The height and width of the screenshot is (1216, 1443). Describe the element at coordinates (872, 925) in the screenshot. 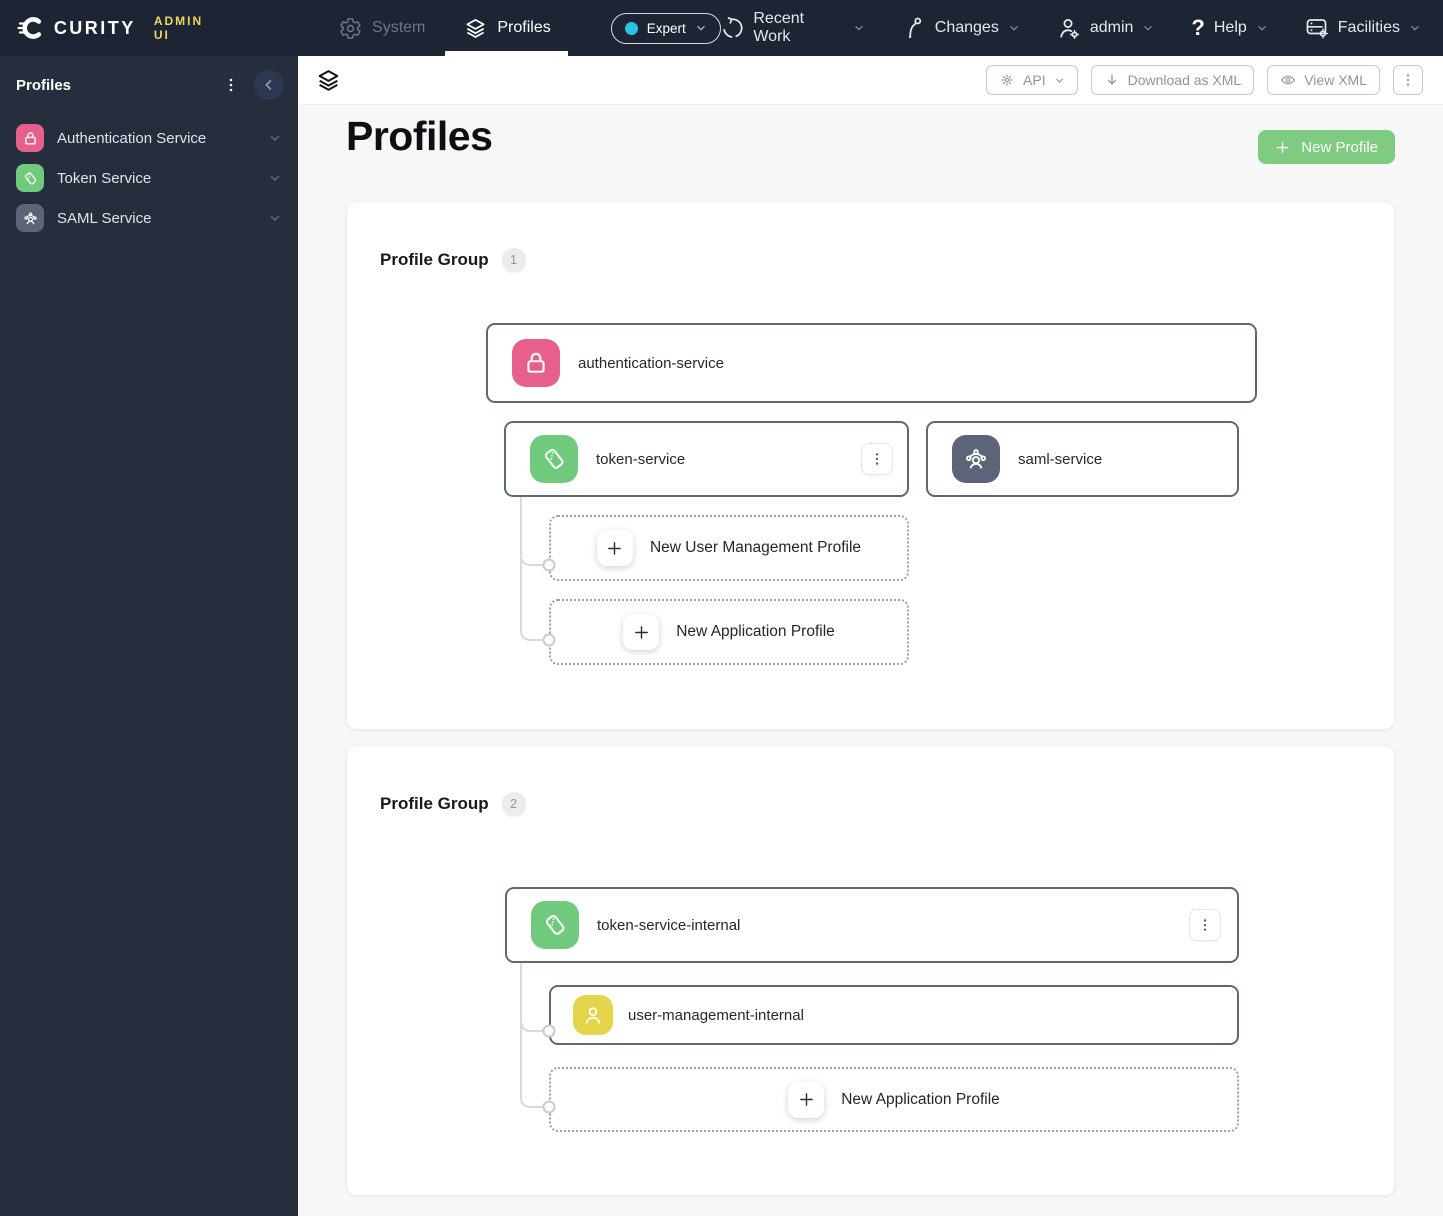

I see `profile-node-token-service-internal: token-service-internal` at that location.